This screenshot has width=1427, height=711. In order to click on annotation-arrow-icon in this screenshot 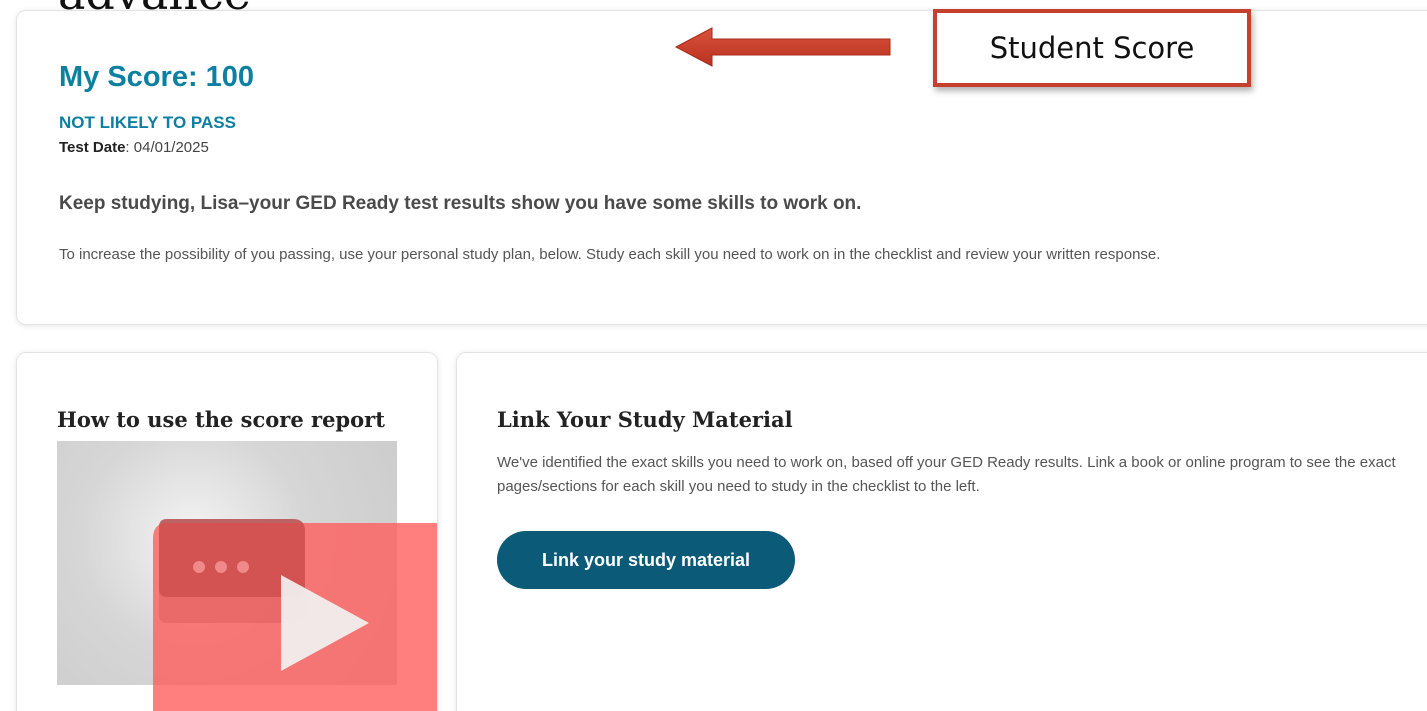, I will do `click(782, 47)`.